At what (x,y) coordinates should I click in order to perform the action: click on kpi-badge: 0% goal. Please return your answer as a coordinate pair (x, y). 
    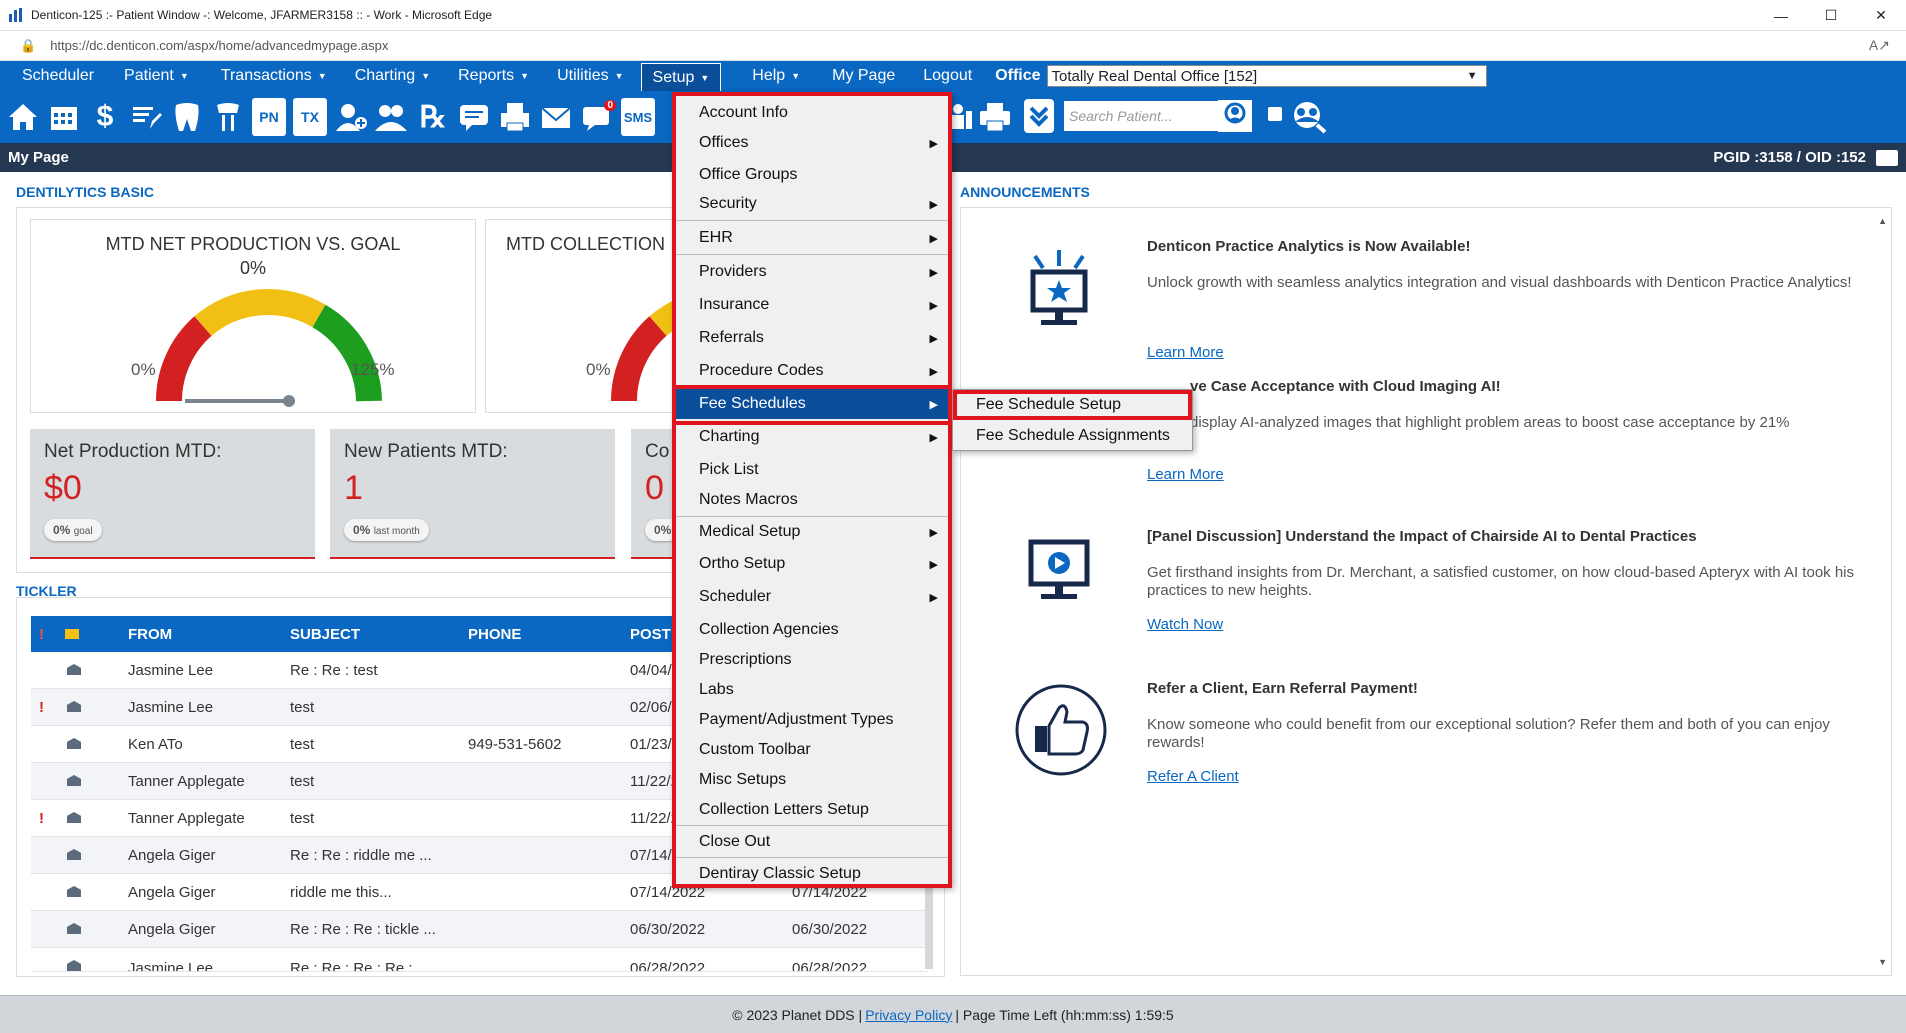
    Looking at the image, I should click on (73, 530).